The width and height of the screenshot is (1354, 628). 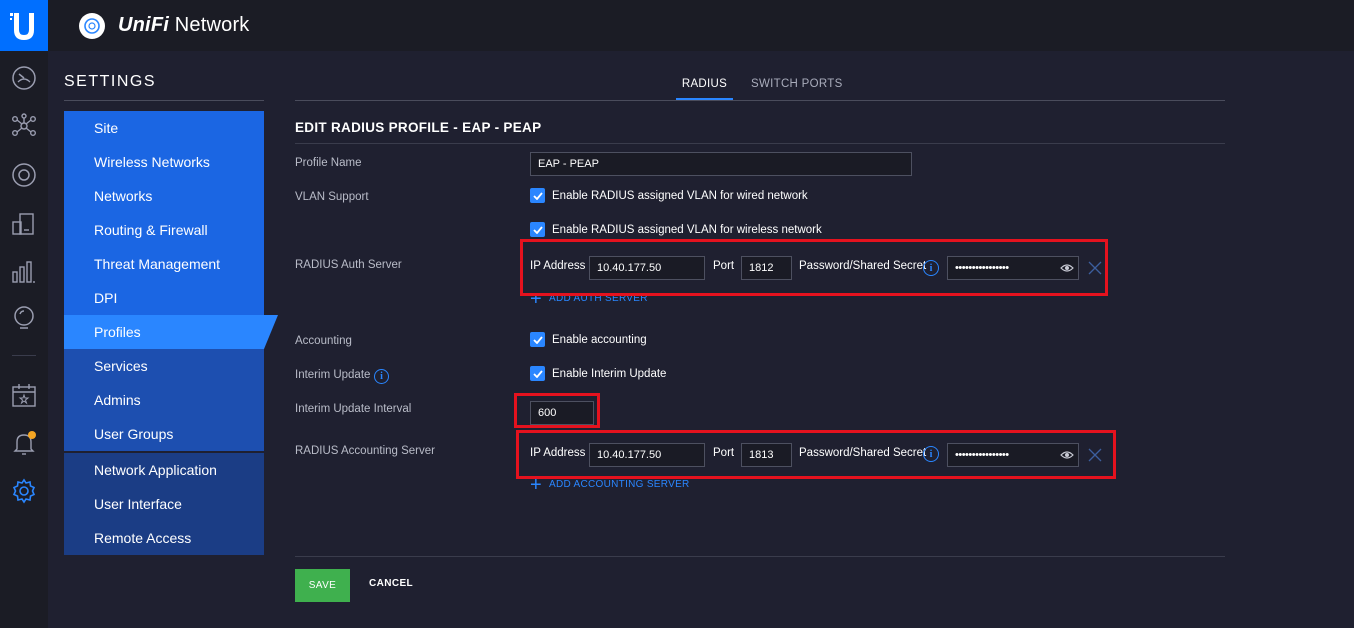 I want to click on add-accounting-server-label: ADD ACCOUNTING SERVER, so click(x=619, y=484).